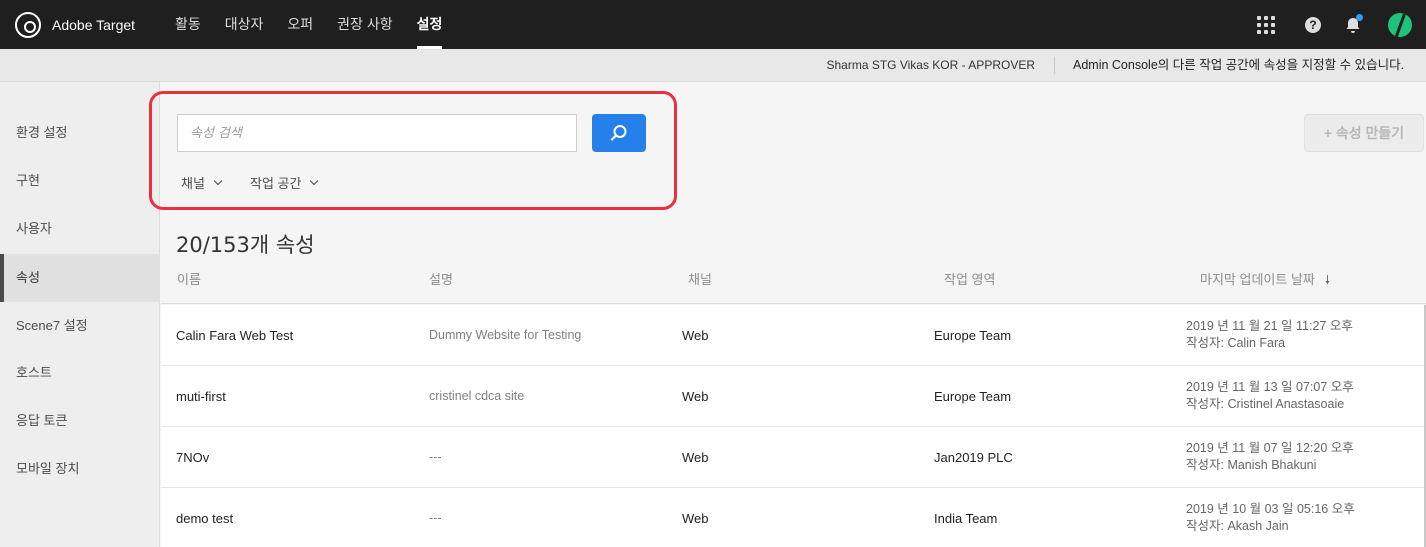 The width and height of the screenshot is (1426, 547). I want to click on column-header-workspace: 작업 영역, so click(969, 280).